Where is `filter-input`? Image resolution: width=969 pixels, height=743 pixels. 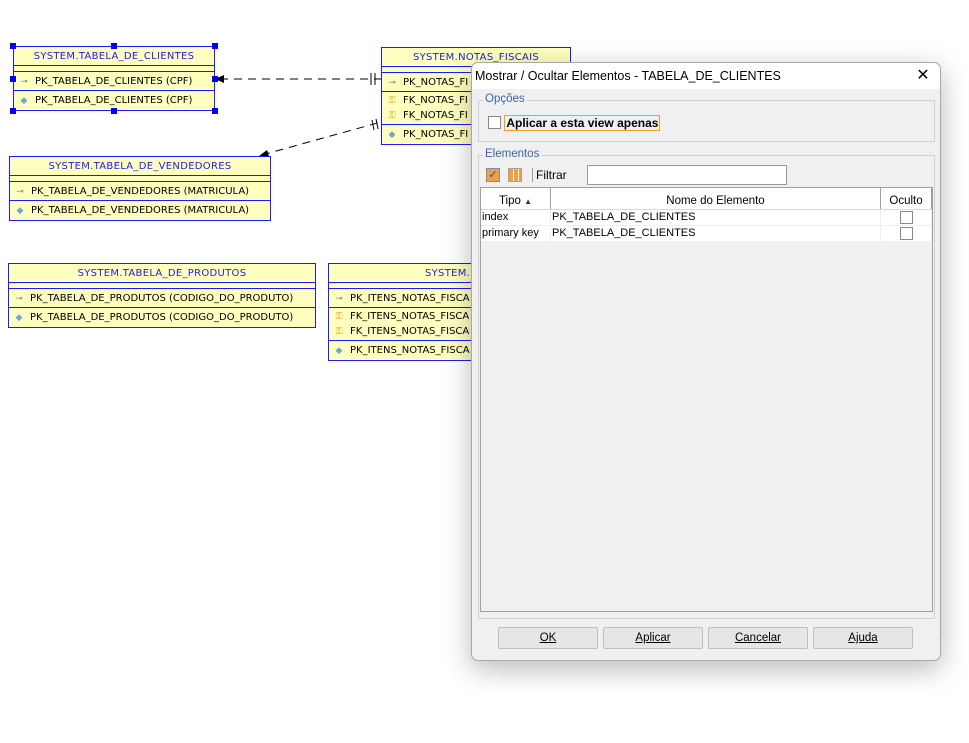 filter-input is located at coordinates (687, 175).